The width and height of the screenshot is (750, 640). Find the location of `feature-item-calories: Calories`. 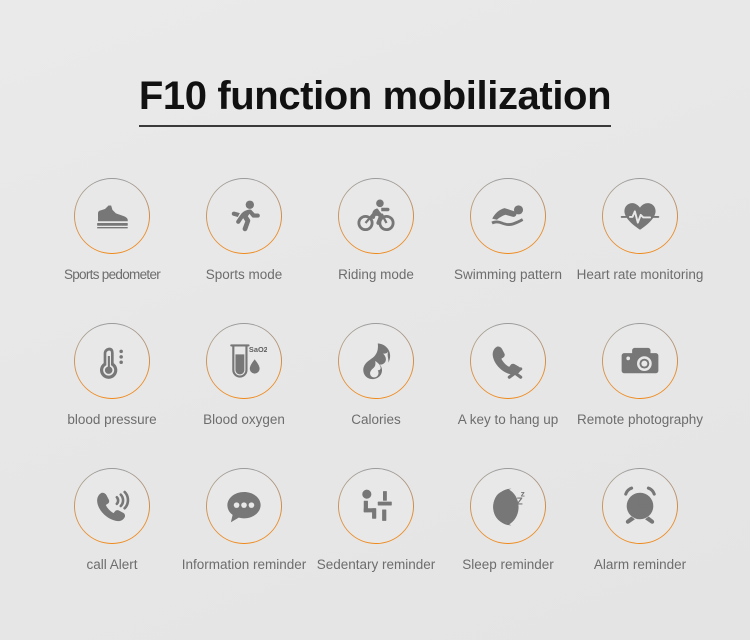

feature-item-calories: Calories is located at coordinates (376, 375).